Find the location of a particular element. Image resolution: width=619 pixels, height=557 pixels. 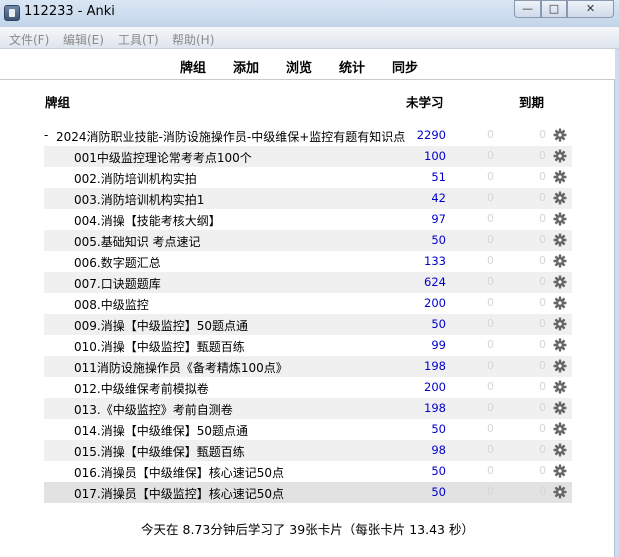

menu-edit: 编辑(E) is located at coordinates (83, 39).